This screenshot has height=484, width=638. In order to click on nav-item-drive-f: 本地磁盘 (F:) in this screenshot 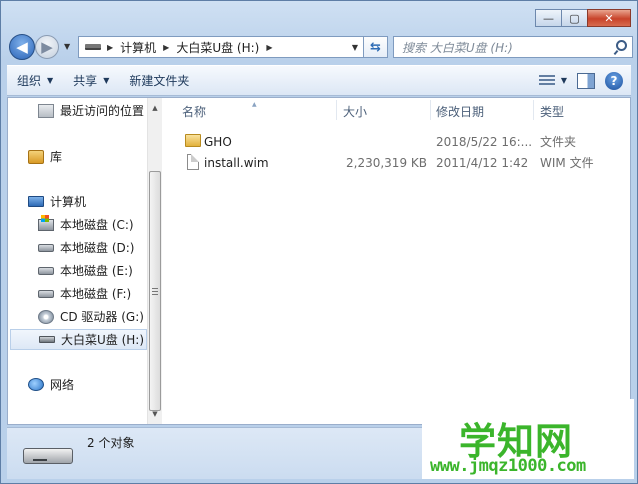, I will do `click(77, 293)`.